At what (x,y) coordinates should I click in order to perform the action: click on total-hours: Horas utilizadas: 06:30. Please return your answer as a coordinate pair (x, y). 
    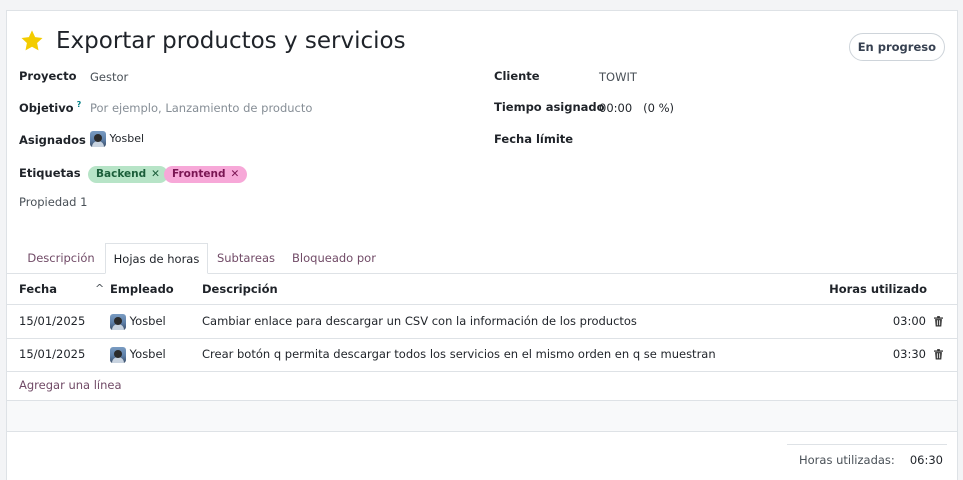
    Looking at the image, I should click on (867, 461).